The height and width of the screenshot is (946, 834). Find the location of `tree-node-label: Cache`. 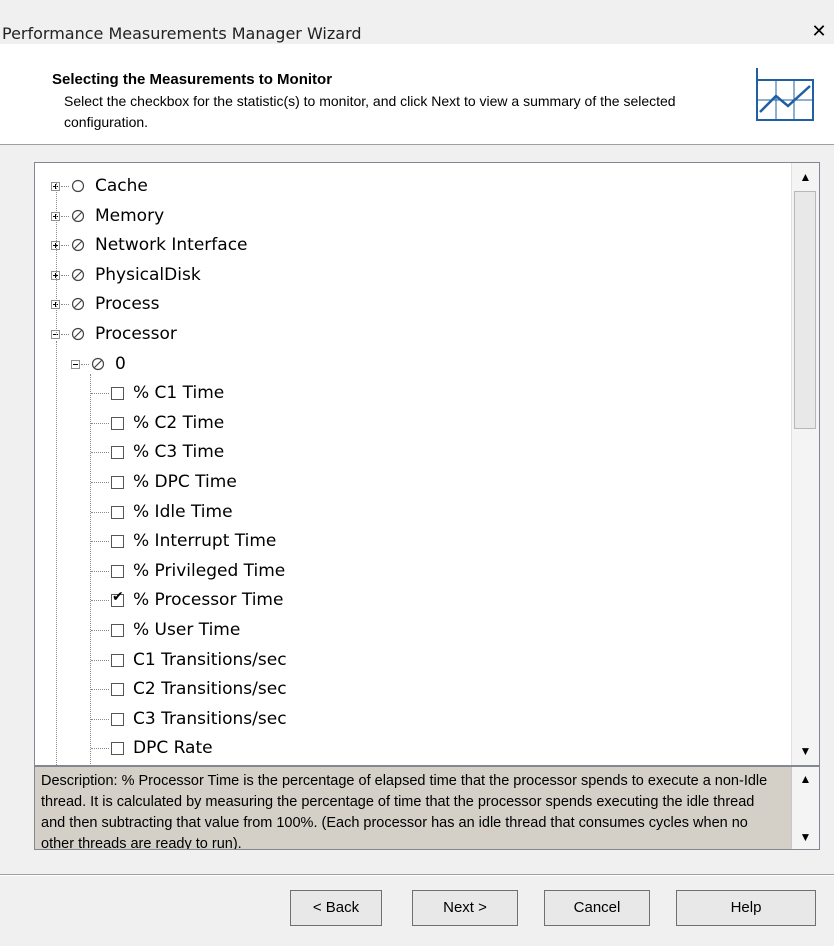

tree-node-label: Cache is located at coordinates (121, 186).